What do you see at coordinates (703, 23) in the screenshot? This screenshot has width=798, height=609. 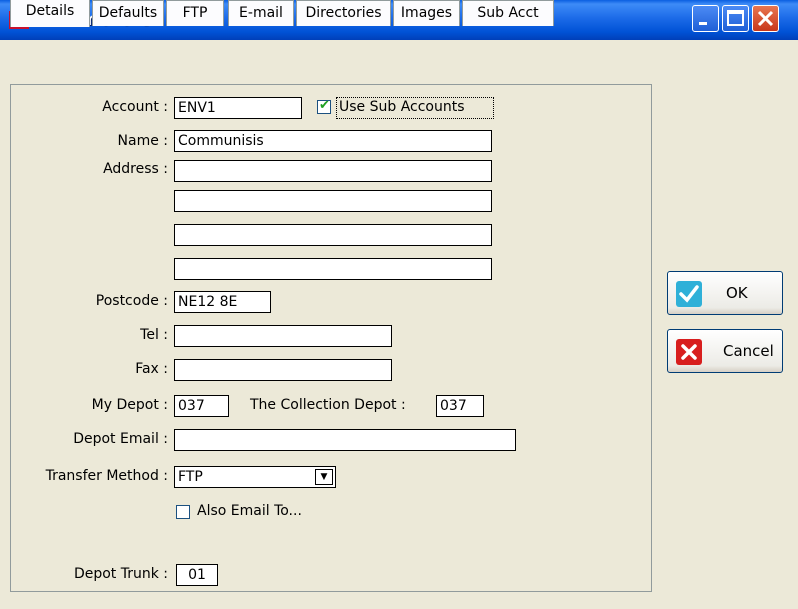 I see `minimize-icon` at bounding box center [703, 23].